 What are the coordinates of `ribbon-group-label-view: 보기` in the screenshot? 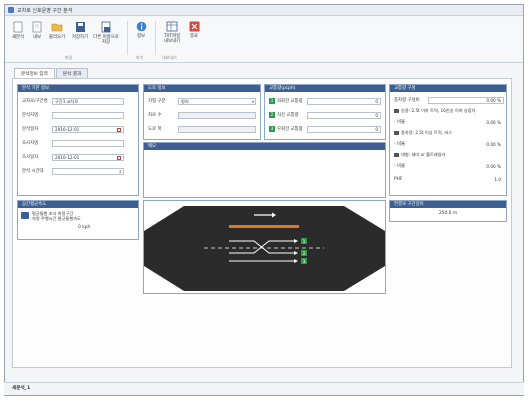 It's located at (140, 57).